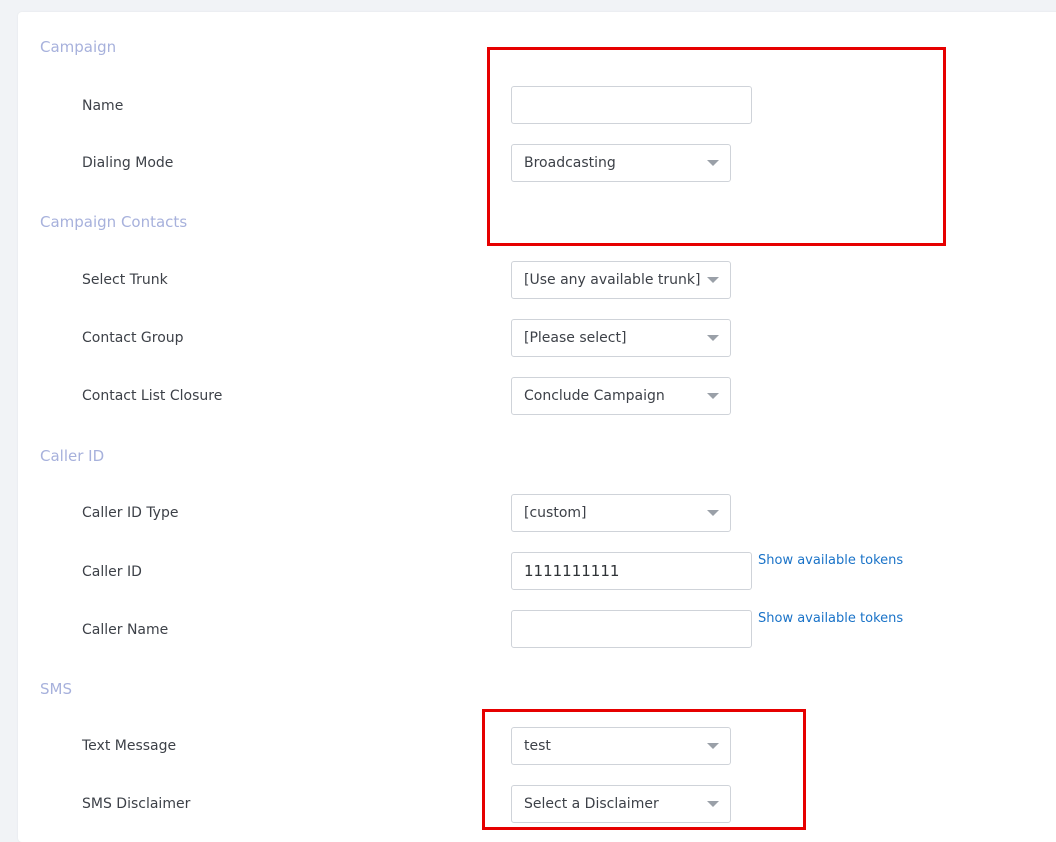 This screenshot has height=842, width=1056. Describe the element at coordinates (555, 513) in the screenshot. I see `caller-id-type-value: [custom]` at that location.